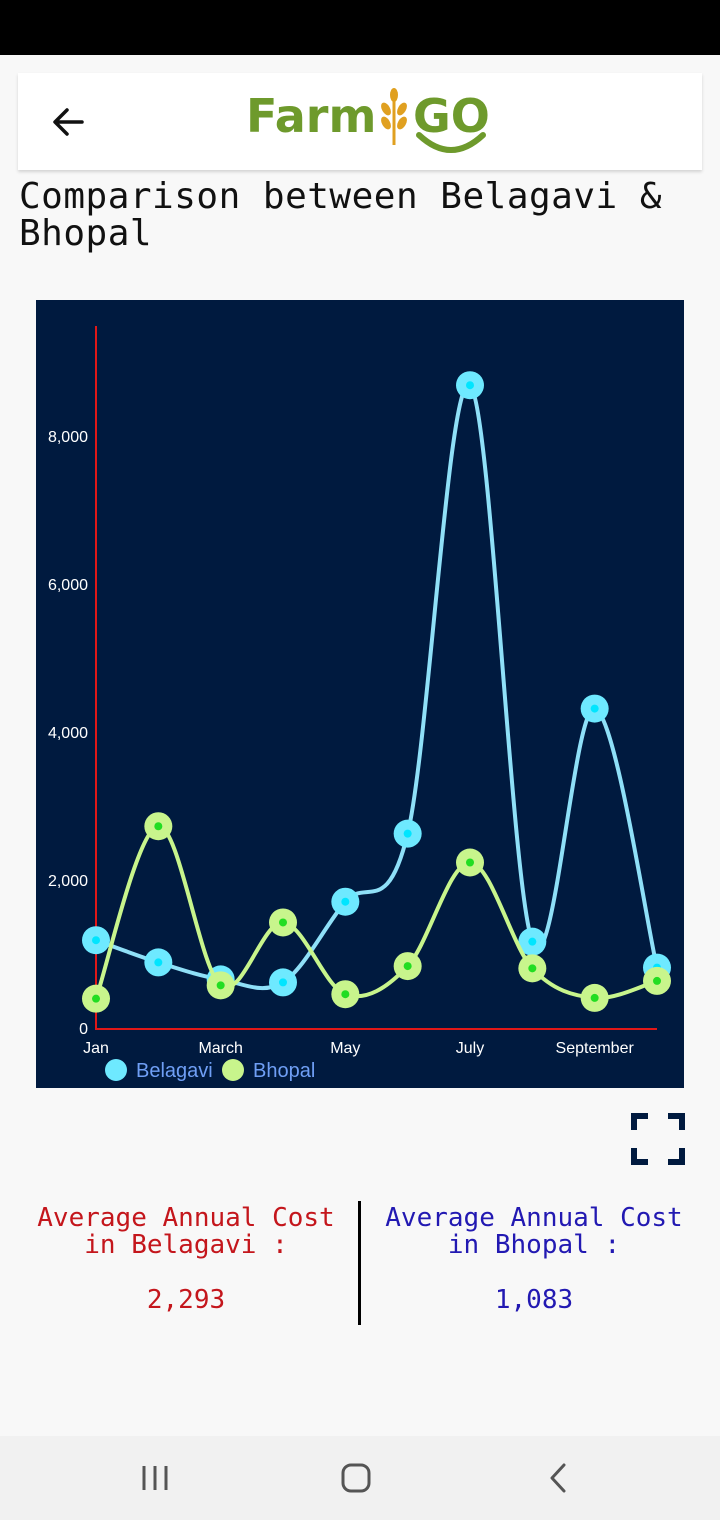 The width and height of the screenshot is (720, 1520). I want to click on x-tick-label: July, so click(470, 1048).